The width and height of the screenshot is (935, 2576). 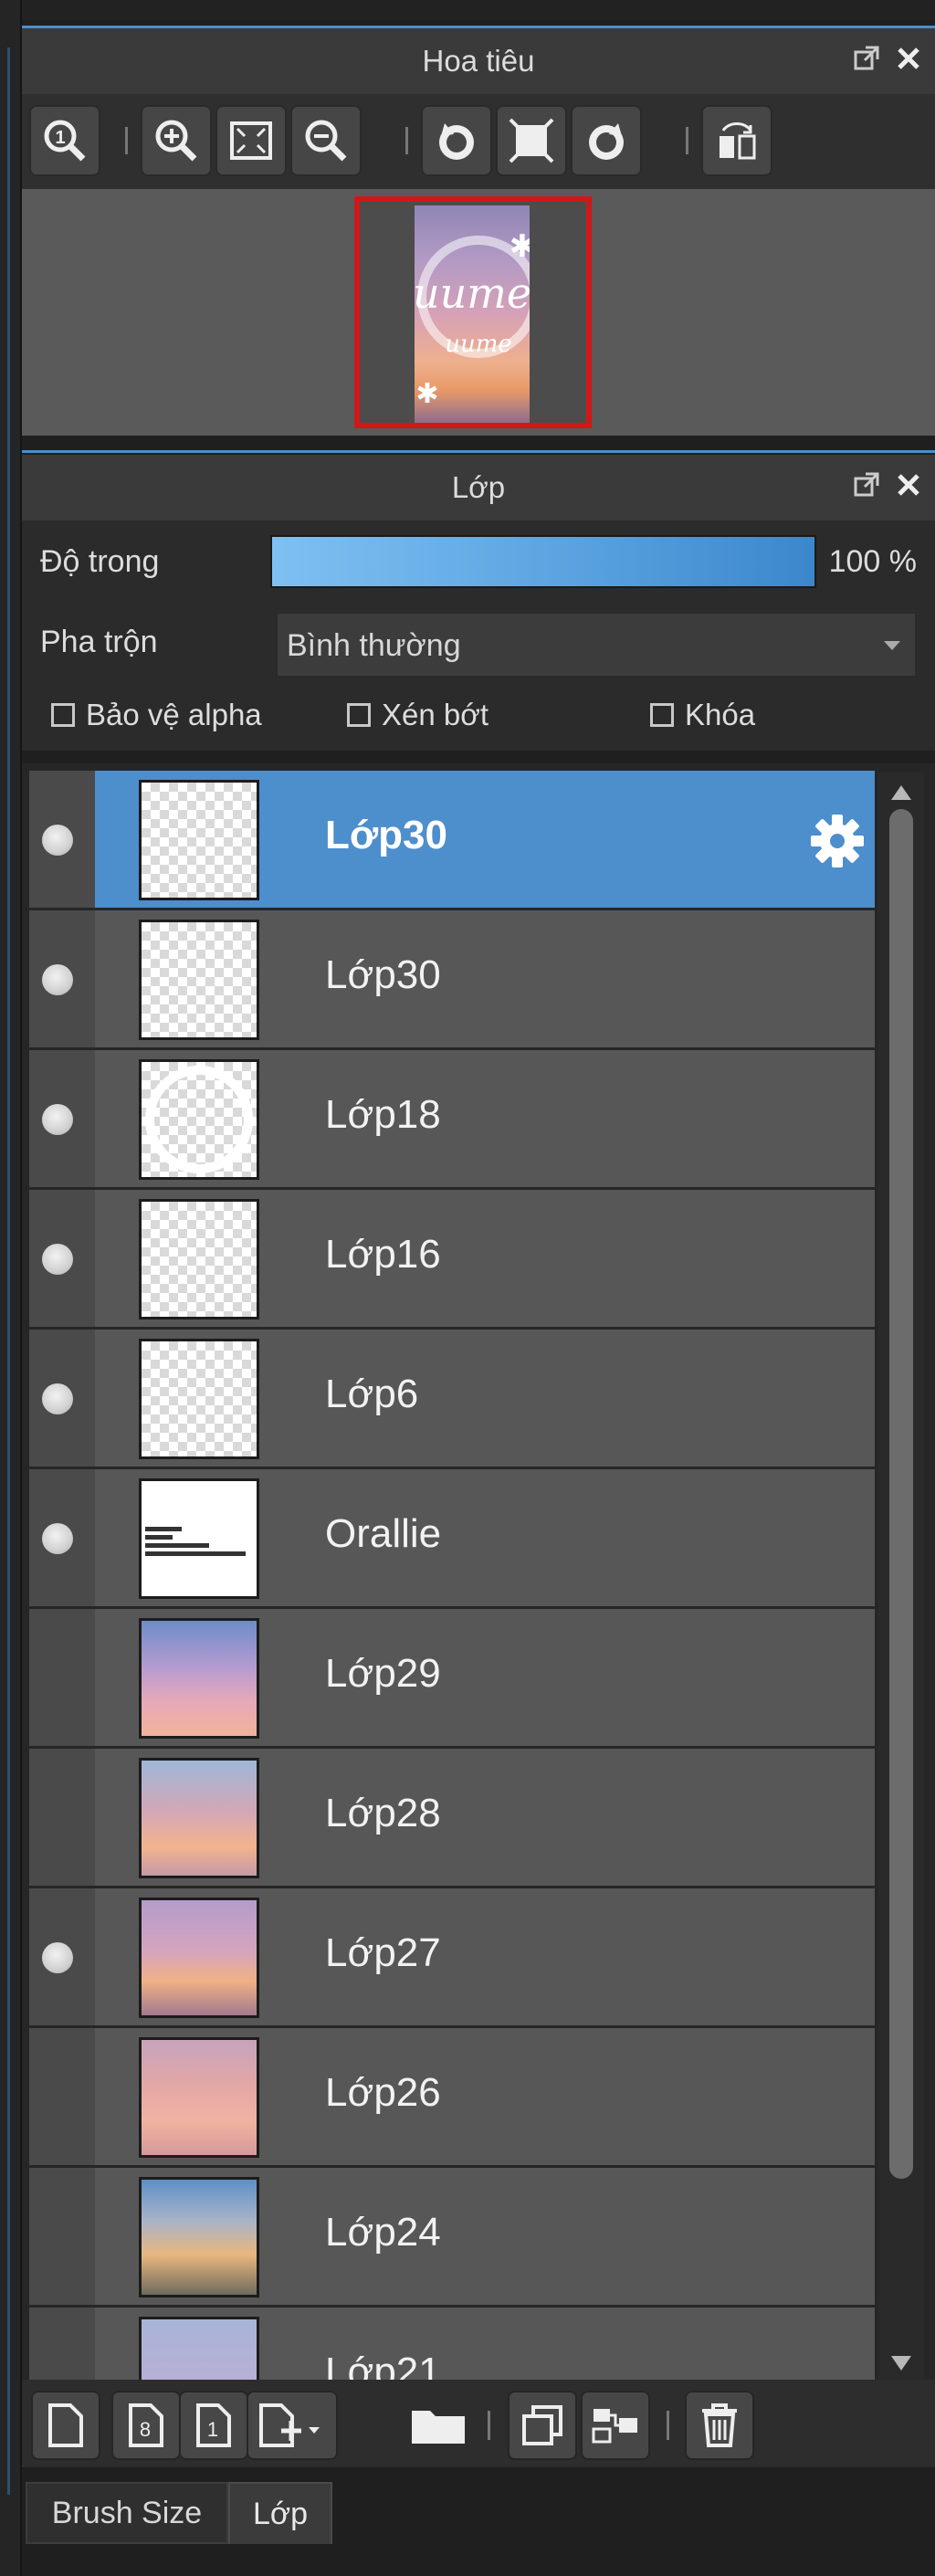 I want to click on zoom-out-icon, so click(x=326, y=141).